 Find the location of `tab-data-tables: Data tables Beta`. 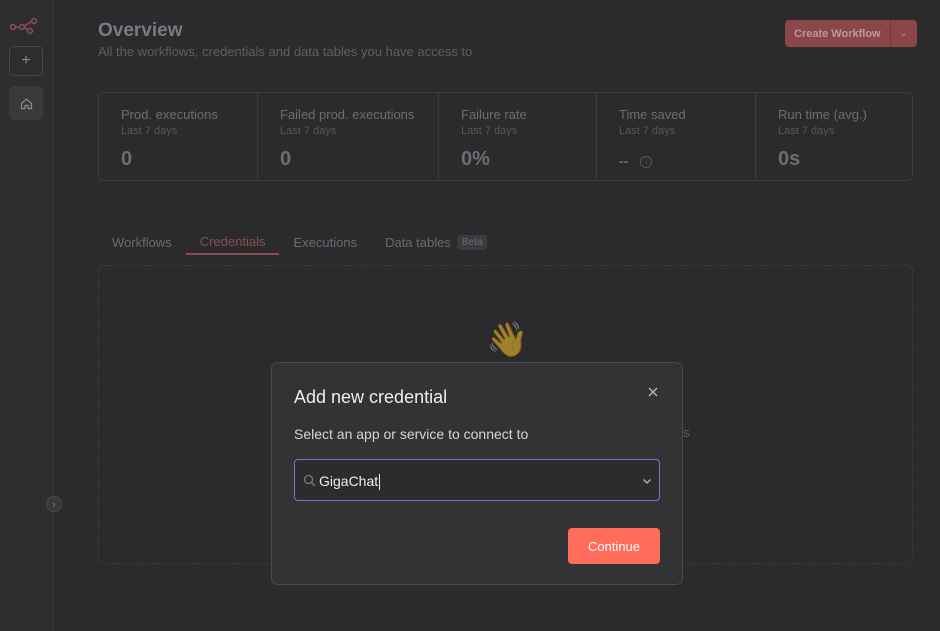

tab-data-tables: Data tables Beta is located at coordinates (436, 242).